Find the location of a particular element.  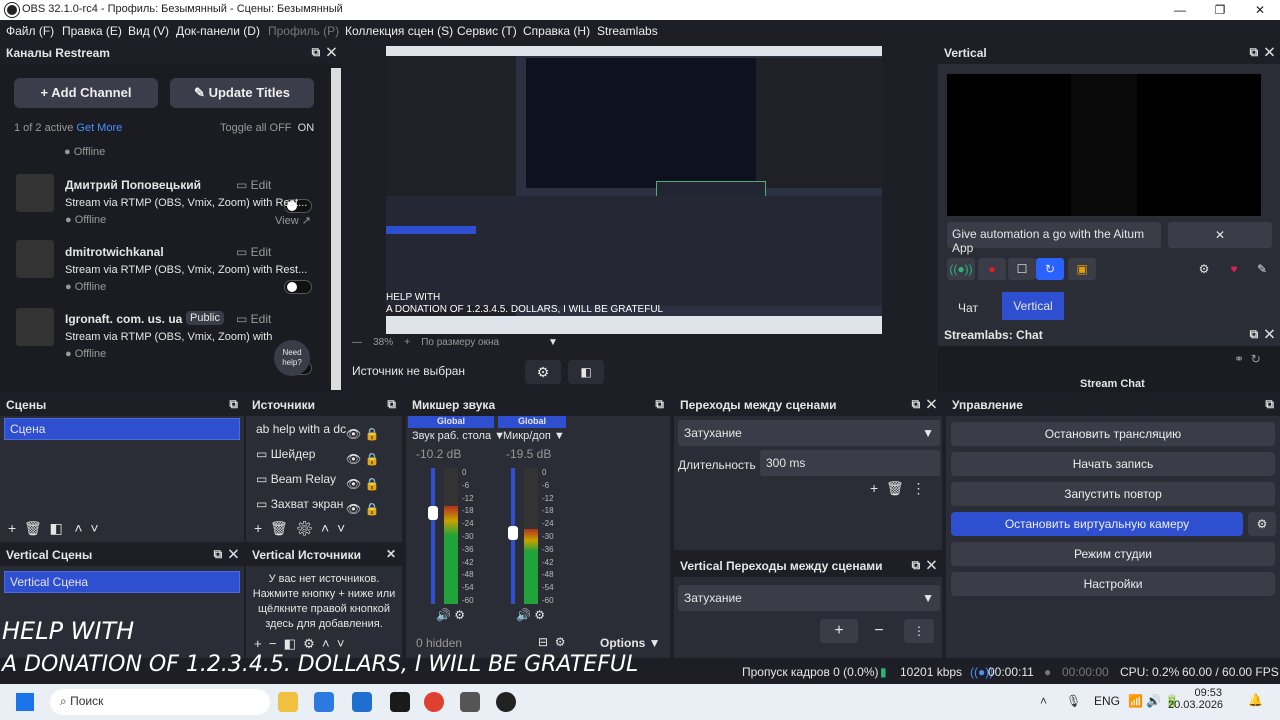

vscene-item: Vertical Сцена is located at coordinates (122, 582).